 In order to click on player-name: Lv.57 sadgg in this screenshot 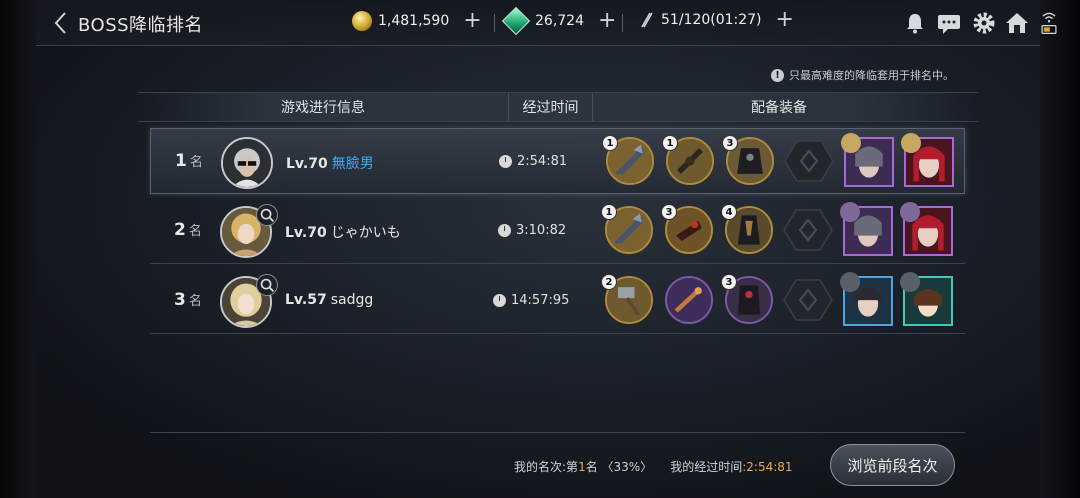, I will do `click(329, 300)`.